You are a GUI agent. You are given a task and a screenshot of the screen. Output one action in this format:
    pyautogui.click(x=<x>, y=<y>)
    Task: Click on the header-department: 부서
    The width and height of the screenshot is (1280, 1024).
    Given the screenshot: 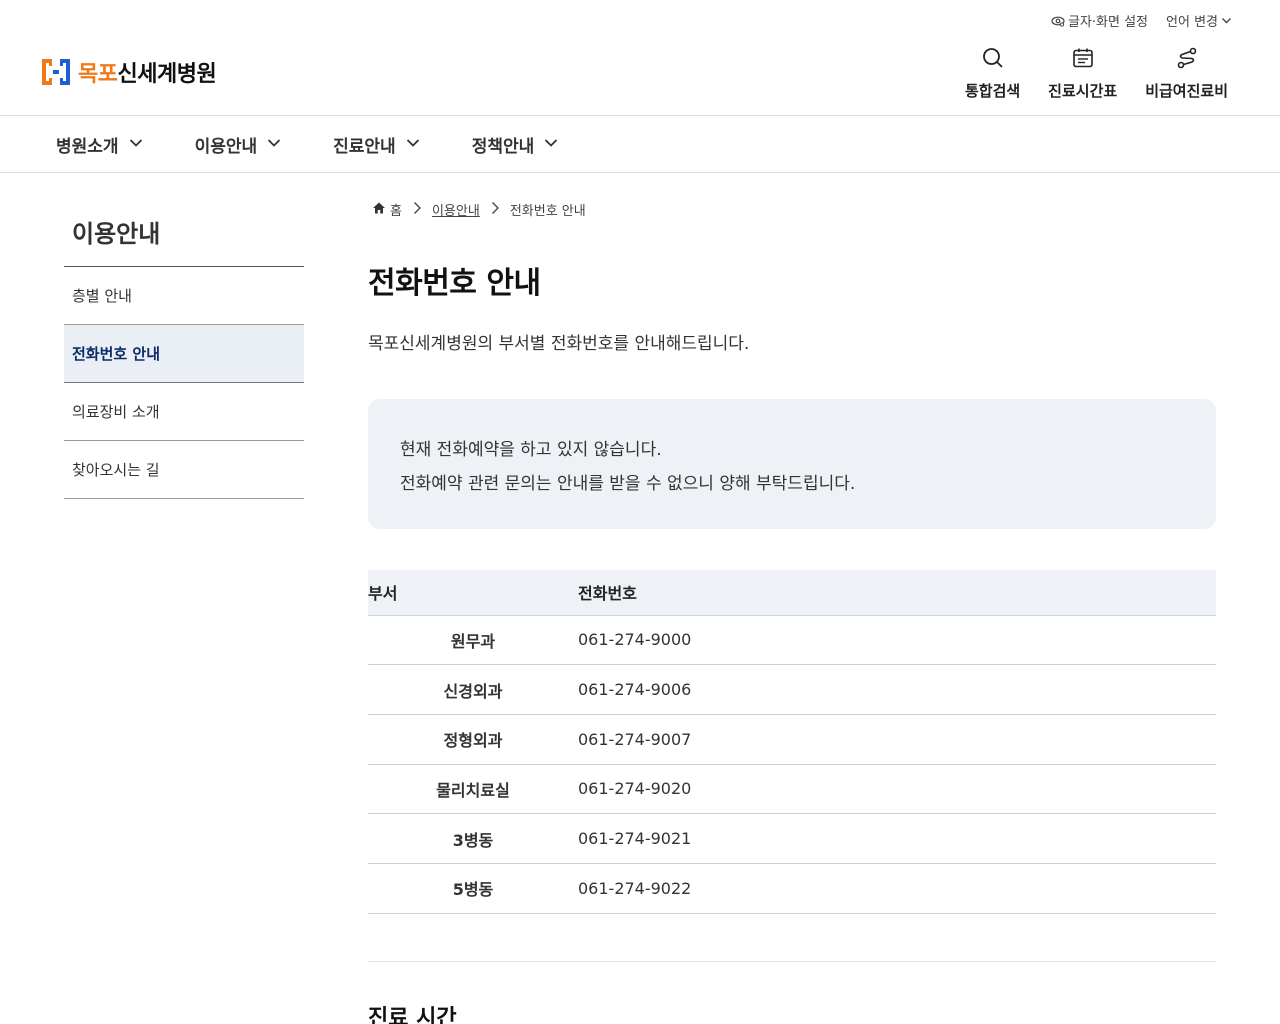 What is the action you would take?
    pyautogui.click(x=473, y=593)
    